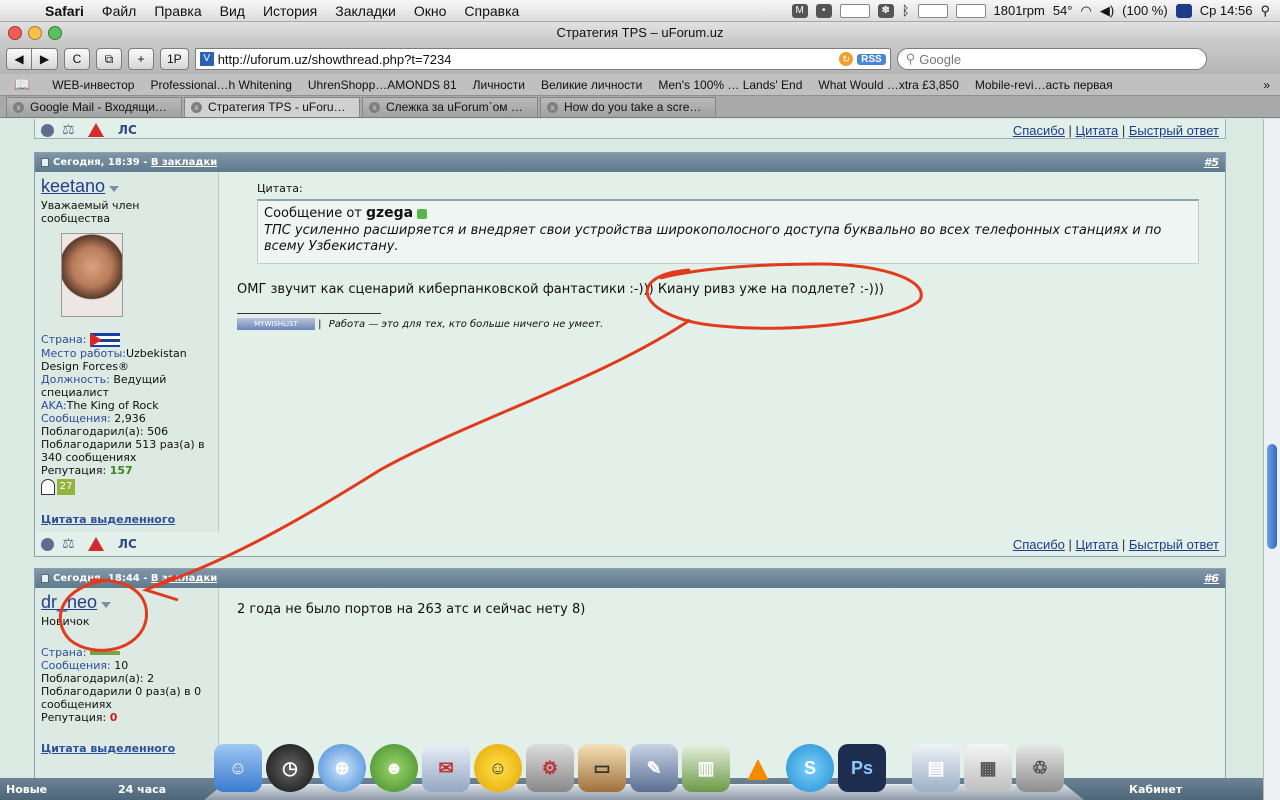 The width and height of the screenshot is (1280, 800). Describe the element at coordinates (1145, 10) in the screenshot. I see `battery-status: (100 %)` at that location.